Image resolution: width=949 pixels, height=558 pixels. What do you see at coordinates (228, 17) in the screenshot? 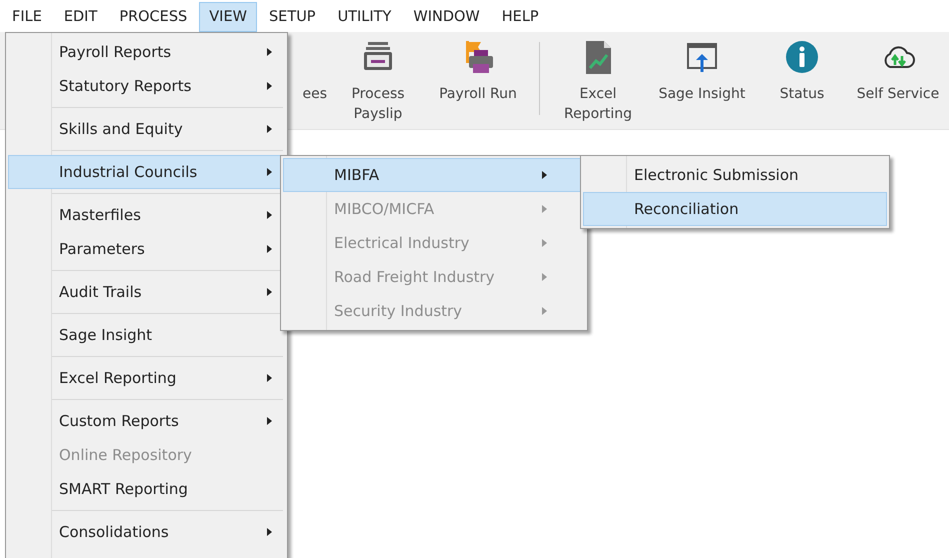
I see `menu-bar-item: VIEW` at bounding box center [228, 17].